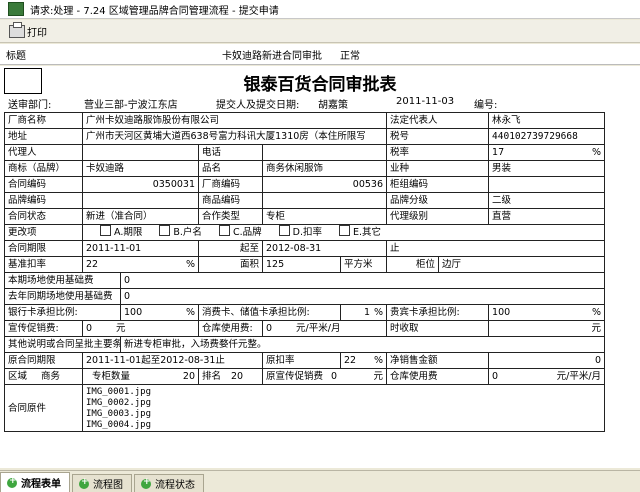  What do you see at coordinates (438, 168) in the screenshot?
I see `business-type-label: 业种` at bounding box center [438, 168].